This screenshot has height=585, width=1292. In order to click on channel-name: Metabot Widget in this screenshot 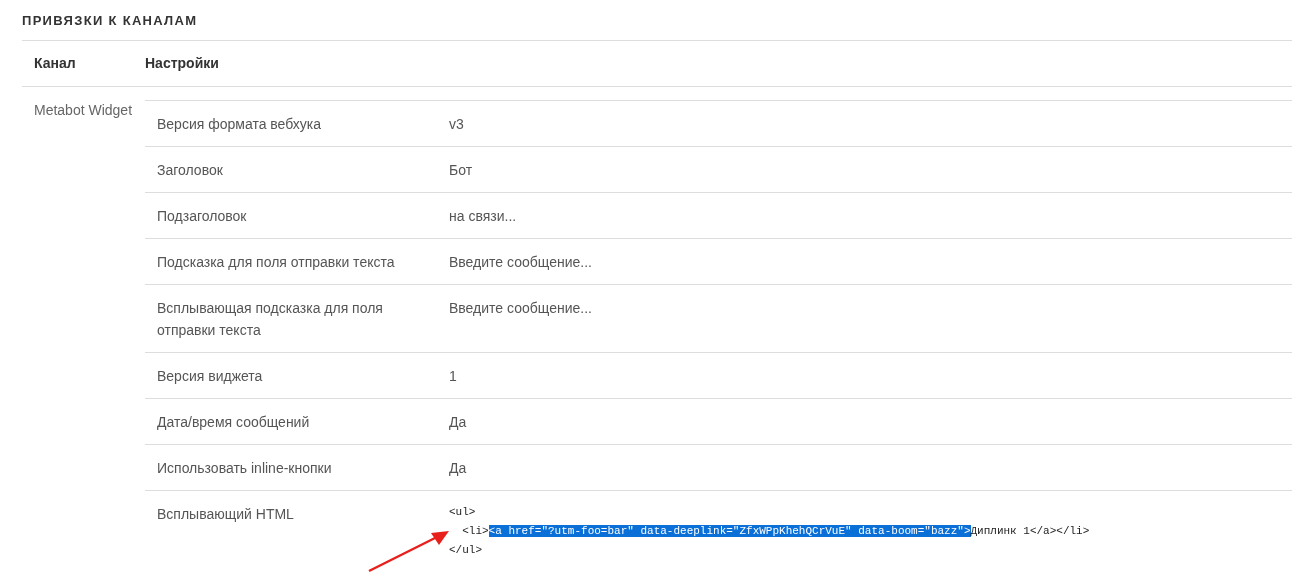, I will do `click(83, 110)`.